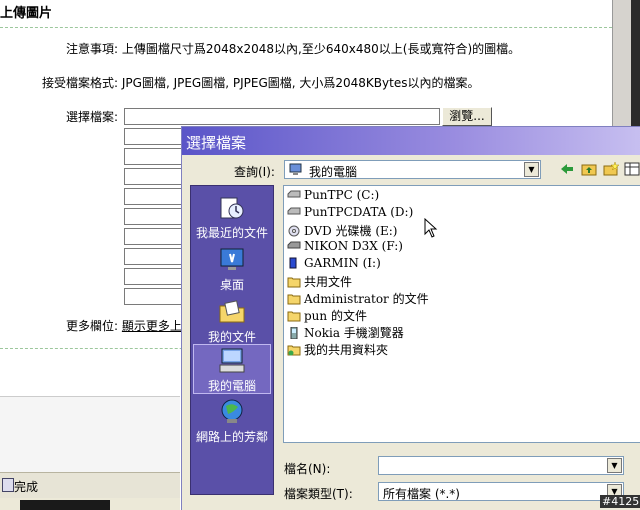 The height and width of the screenshot is (510, 640). I want to click on more-label: 更多欄位:, so click(92, 326).